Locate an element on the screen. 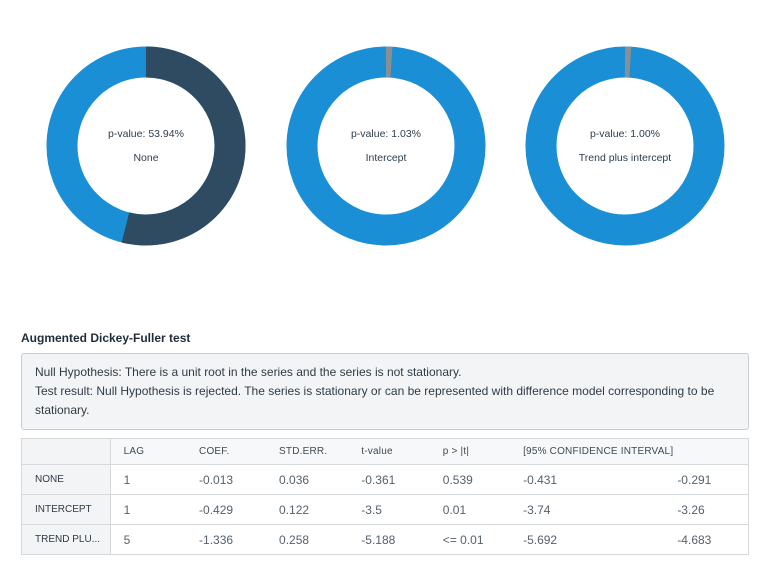 This screenshot has width=770, height=577. cell-pvalue: <= 0.01 is located at coordinates (471, 539).